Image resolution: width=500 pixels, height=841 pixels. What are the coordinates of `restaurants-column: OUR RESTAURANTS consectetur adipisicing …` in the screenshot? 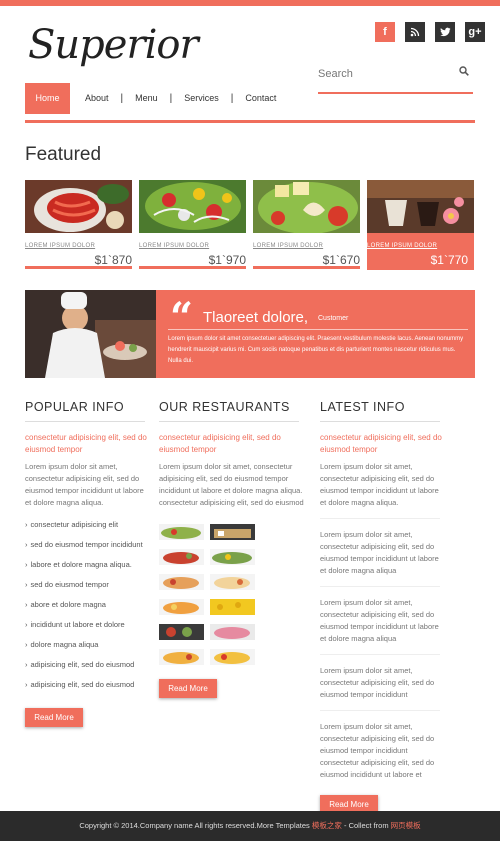 It's located at (233, 549).